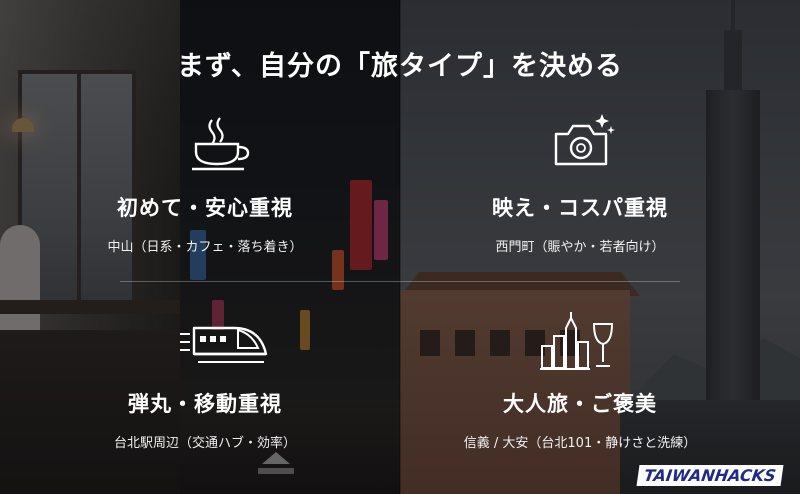  I want to click on quadrant-label: 大人旅・ご褒美, so click(580, 404).